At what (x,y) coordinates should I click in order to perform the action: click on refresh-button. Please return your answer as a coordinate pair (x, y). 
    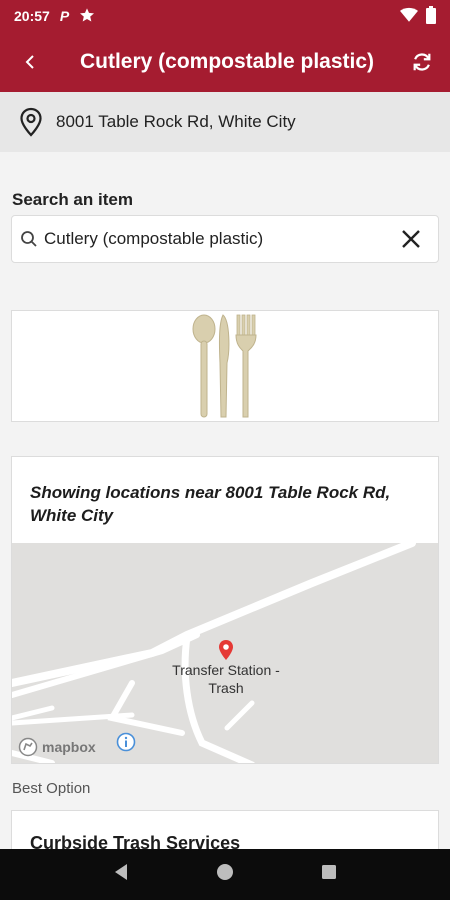
    Looking at the image, I should click on (422, 62).